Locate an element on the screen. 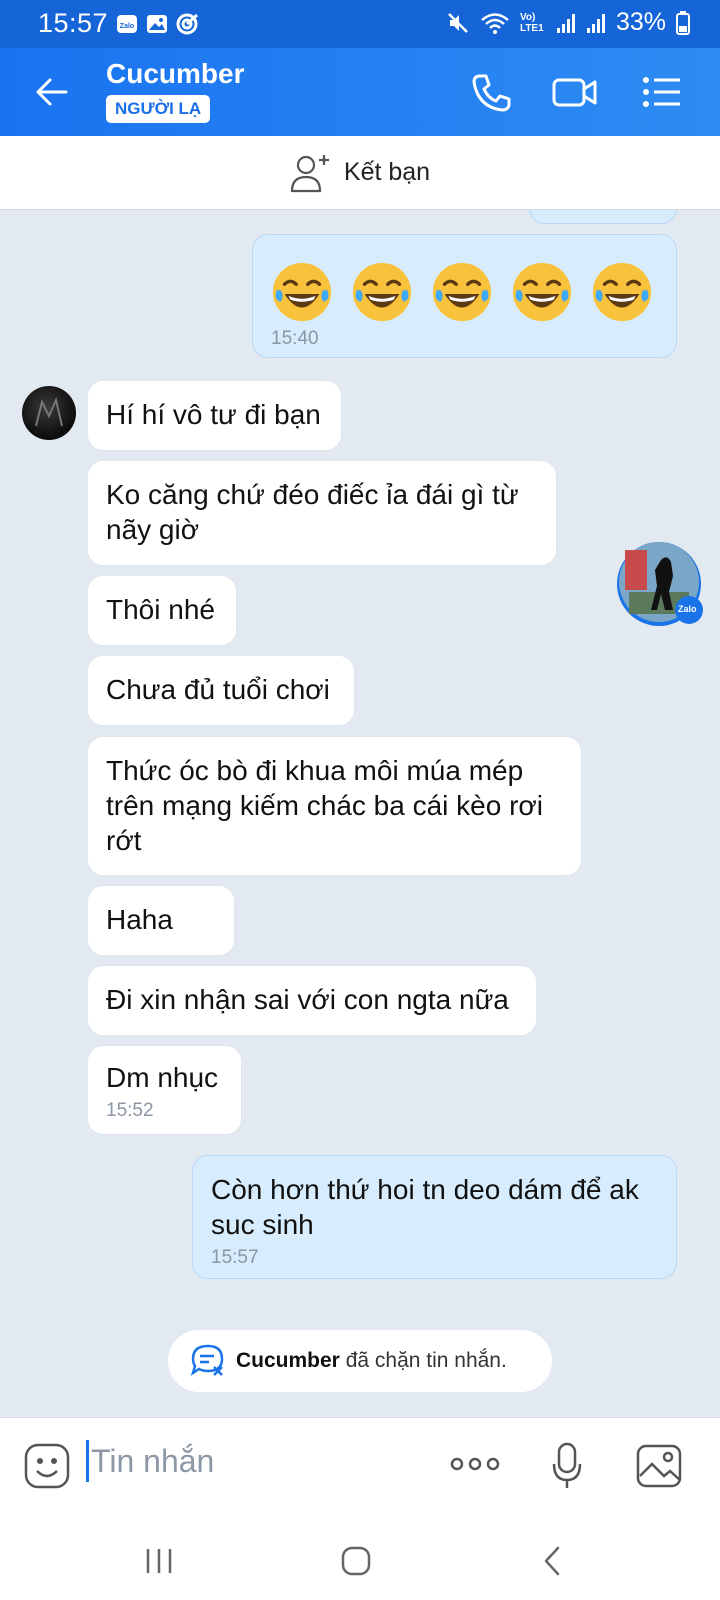 The height and width of the screenshot is (1600, 720). emoji-row is located at coordinates (464, 292).